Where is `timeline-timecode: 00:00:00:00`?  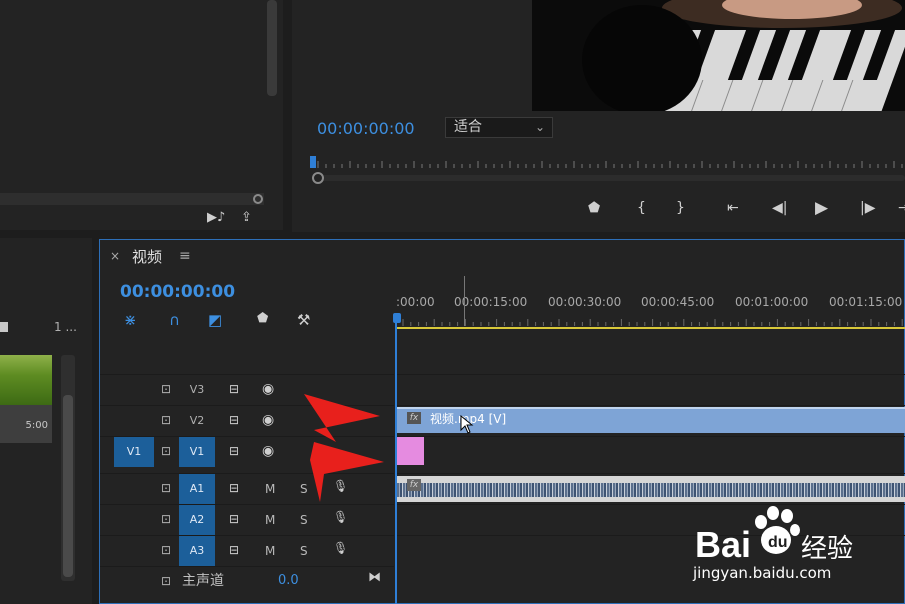 timeline-timecode: 00:00:00:00 is located at coordinates (177, 292).